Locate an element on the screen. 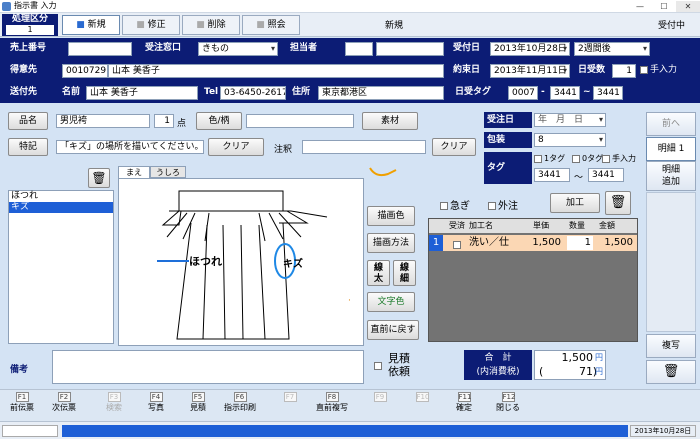 This screenshot has width=700, height=439. memo-input is located at coordinates (364, 147).